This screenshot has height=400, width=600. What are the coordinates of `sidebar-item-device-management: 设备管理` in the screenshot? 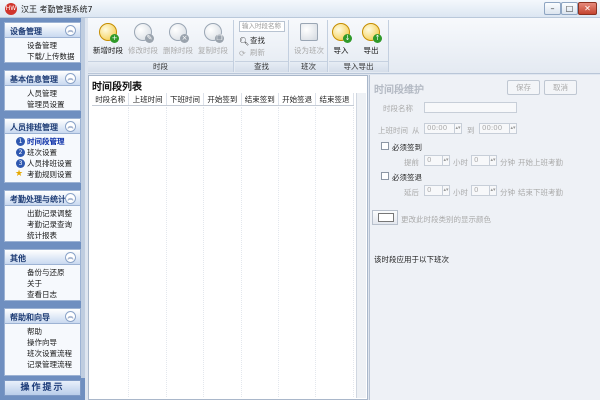 It's located at (42, 45).